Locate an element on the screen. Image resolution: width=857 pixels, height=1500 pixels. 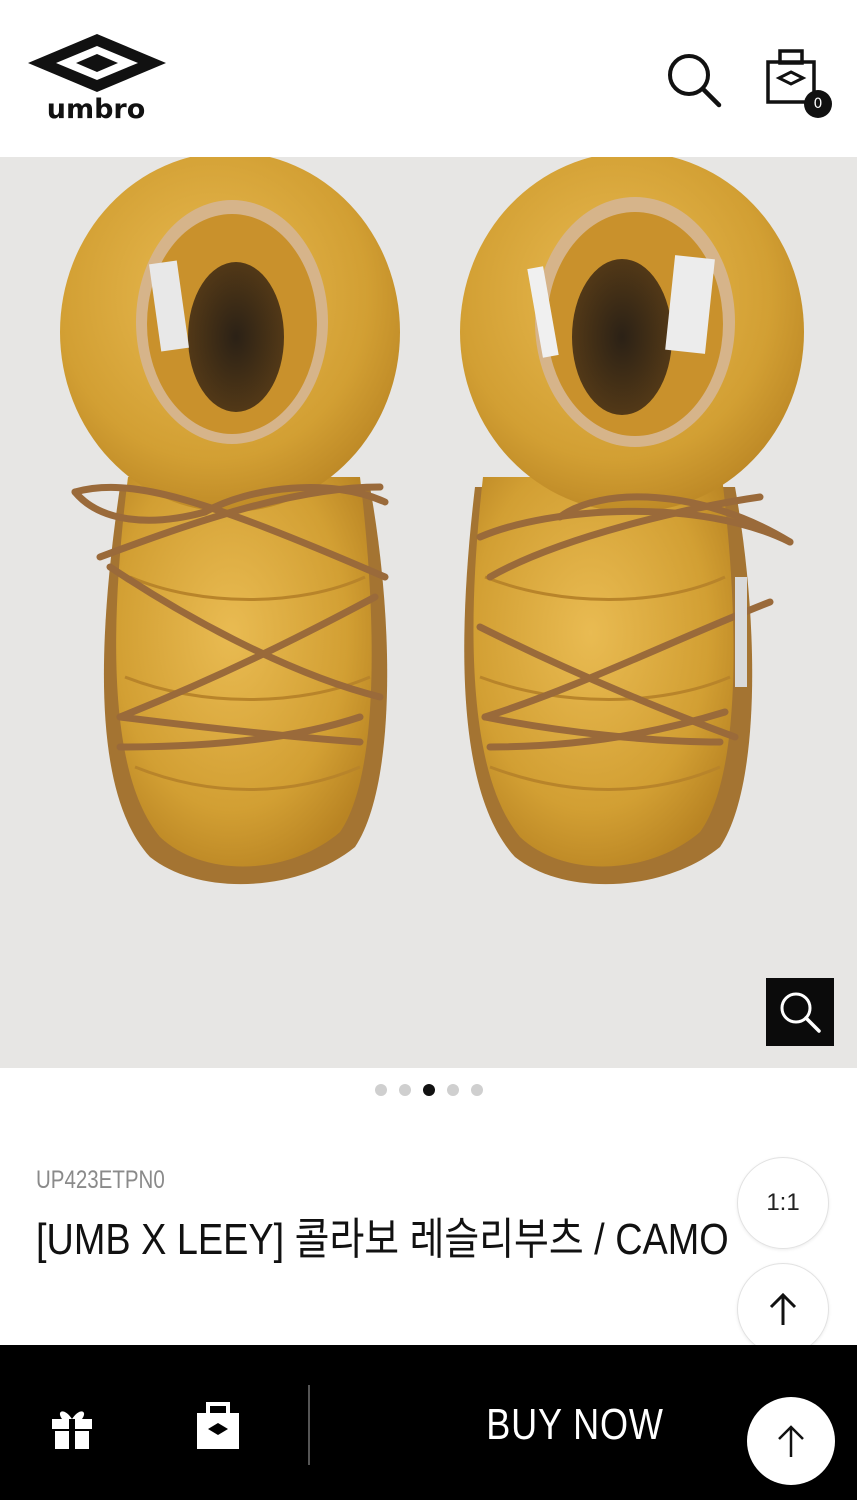
umbro-diamond-icon is located at coordinates (97, 63).